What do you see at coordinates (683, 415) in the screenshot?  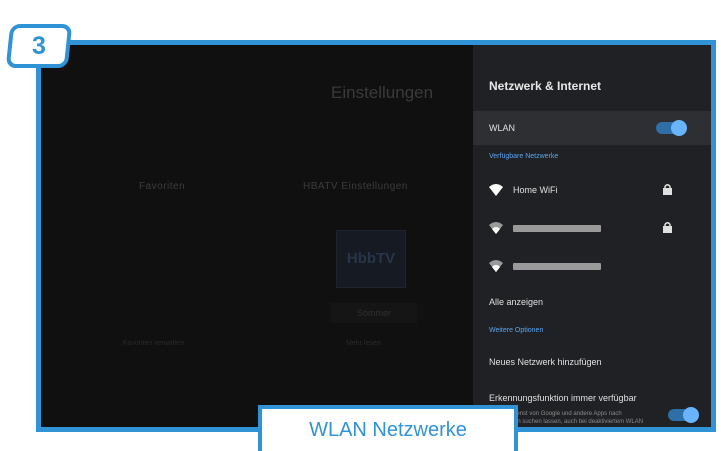 I see `scanning-toggle` at bounding box center [683, 415].